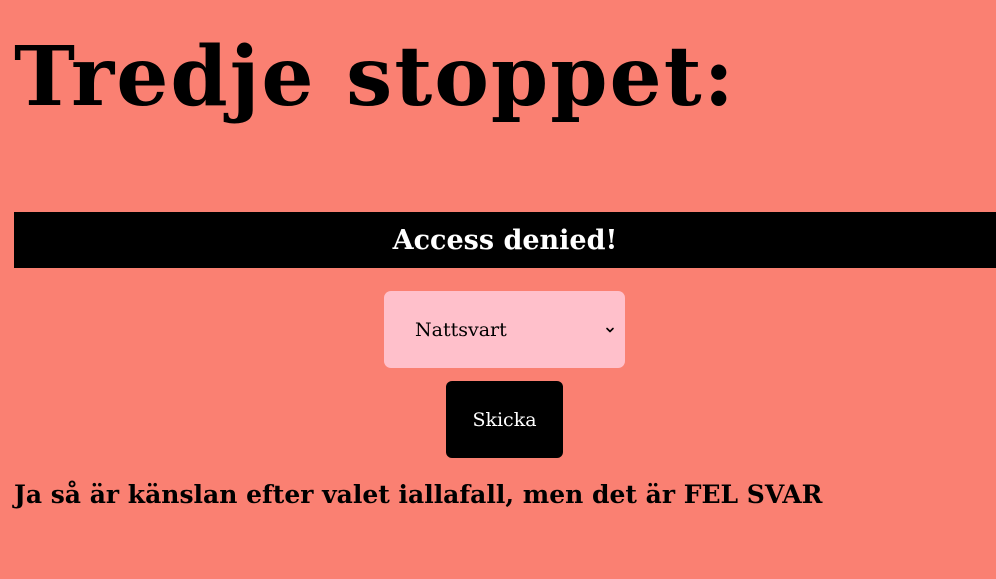  I want to click on color-select: Nattsvart, so click(504, 329).